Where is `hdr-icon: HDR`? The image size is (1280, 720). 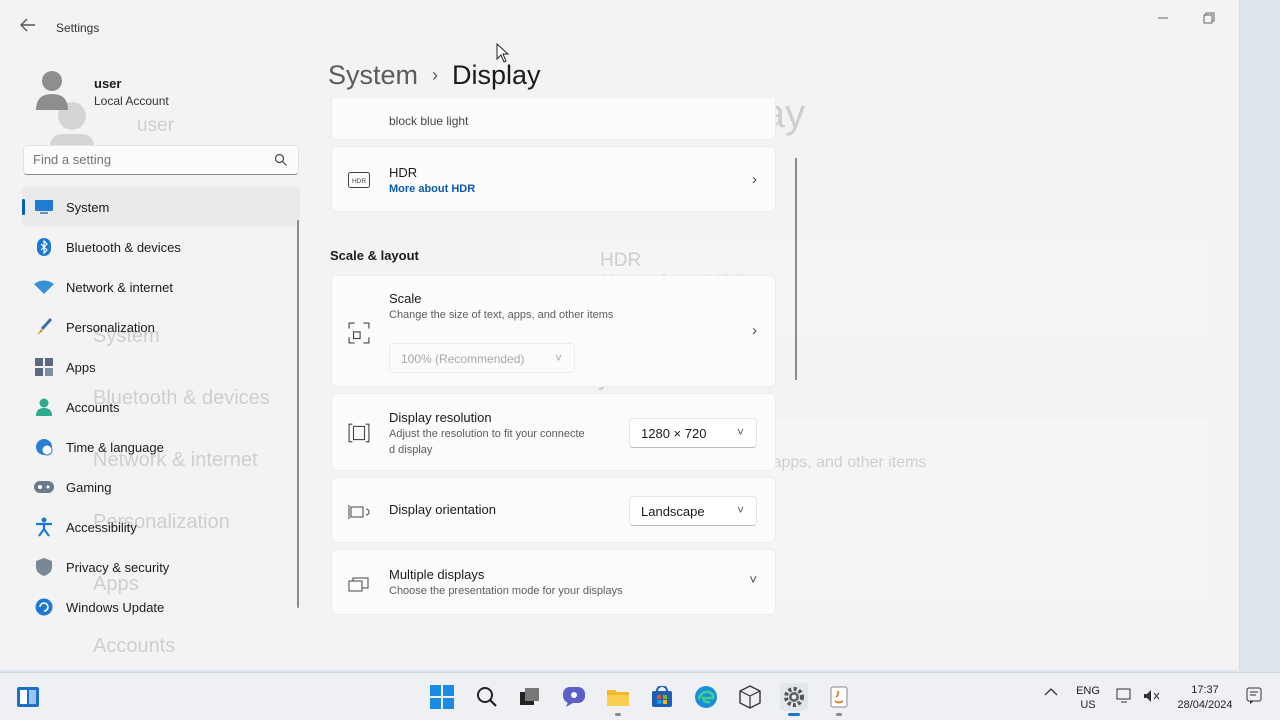 hdr-icon: HDR is located at coordinates (359, 180).